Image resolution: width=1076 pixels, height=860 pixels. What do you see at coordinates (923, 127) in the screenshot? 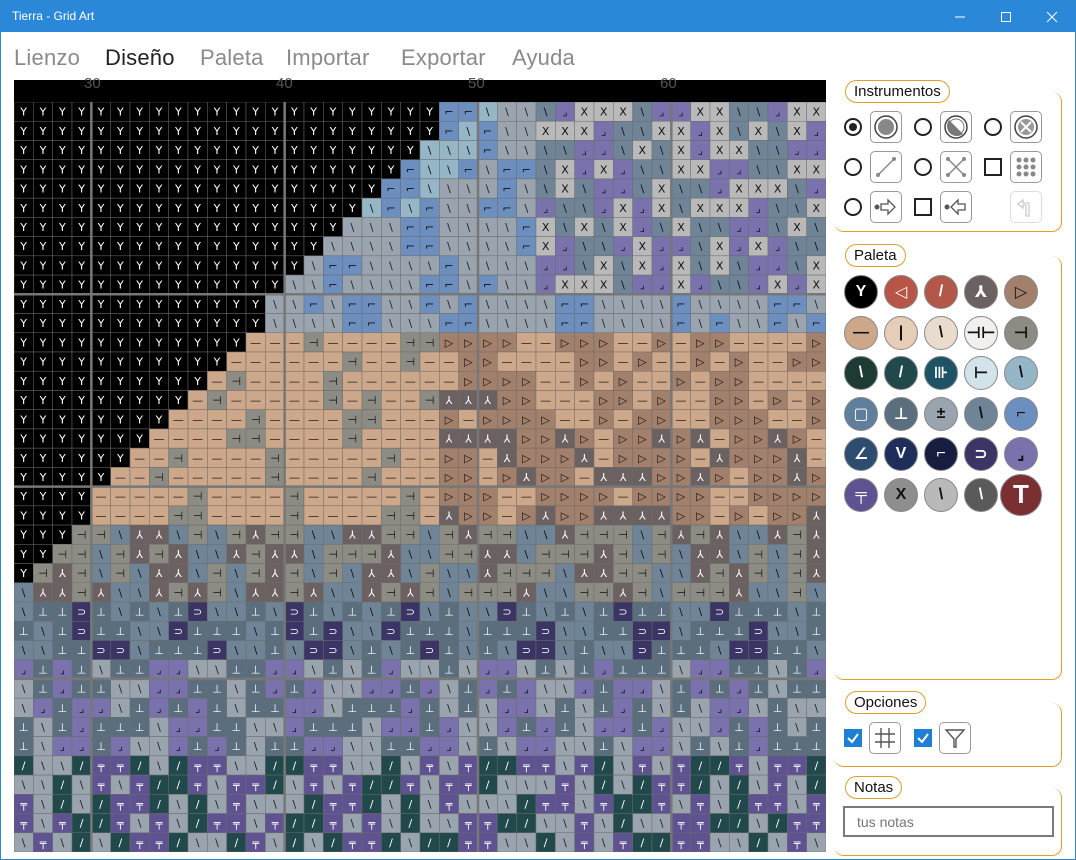
I see `tool-radio-half-circle` at bounding box center [923, 127].